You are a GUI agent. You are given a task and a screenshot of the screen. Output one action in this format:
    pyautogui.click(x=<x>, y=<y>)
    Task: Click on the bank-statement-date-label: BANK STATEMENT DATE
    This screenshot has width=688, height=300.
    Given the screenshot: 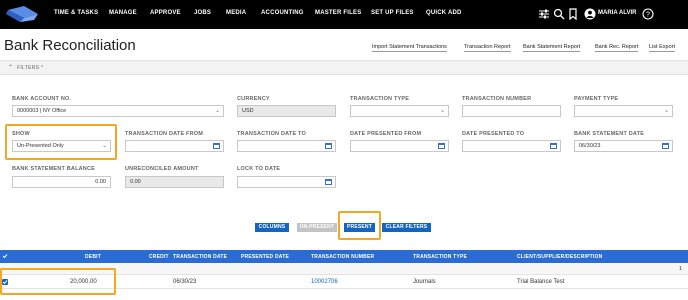 What is the action you would take?
    pyautogui.click(x=609, y=134)
    